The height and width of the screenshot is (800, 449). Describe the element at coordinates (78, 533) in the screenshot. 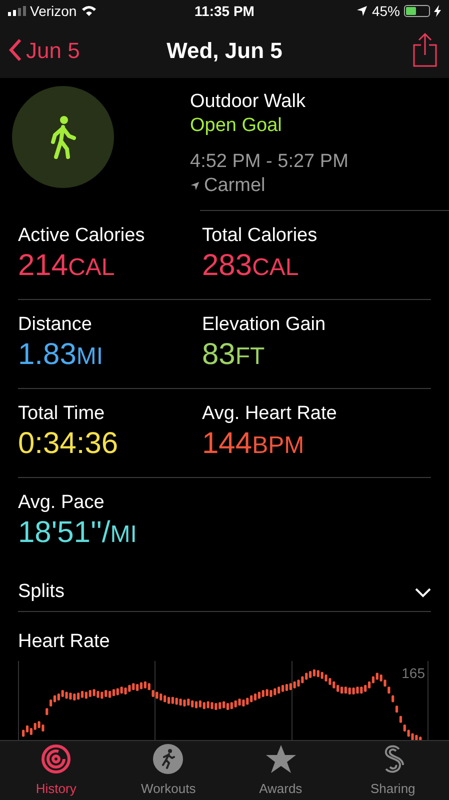

I see `metric-value: 18'51''/MI` at that location.